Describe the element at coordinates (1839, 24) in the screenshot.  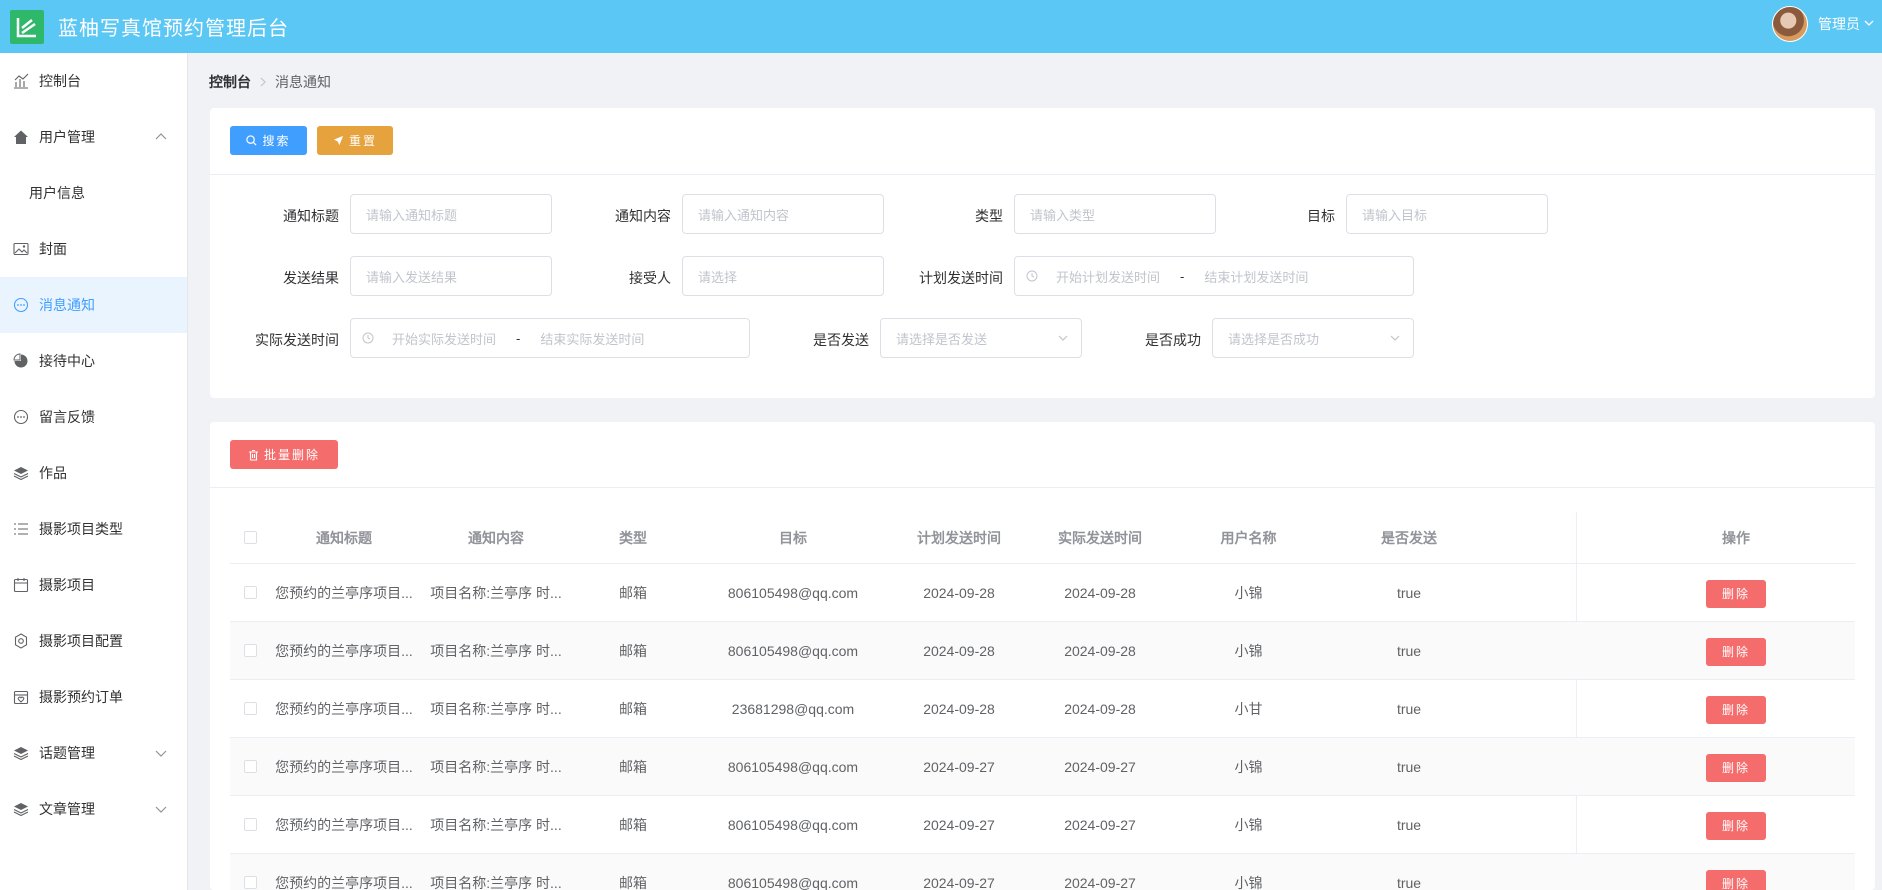
I see `user-name: 管理员` at that location.